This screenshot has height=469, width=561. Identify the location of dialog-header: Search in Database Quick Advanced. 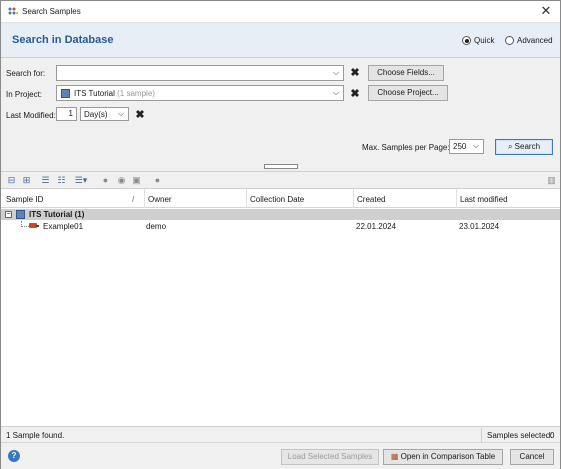
(280, 40).